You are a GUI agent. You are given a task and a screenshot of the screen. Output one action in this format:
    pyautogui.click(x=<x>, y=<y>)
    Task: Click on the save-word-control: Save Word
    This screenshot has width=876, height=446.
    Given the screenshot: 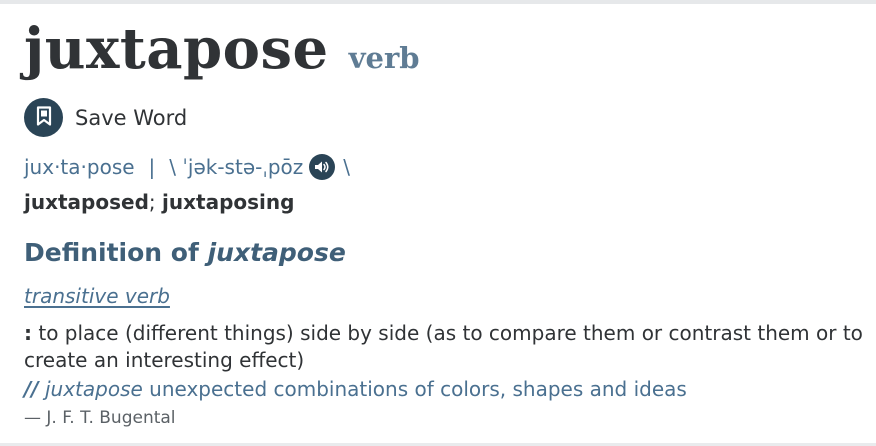 What is the action you would take?
    pyautogui.click(x=105, y=117)
    